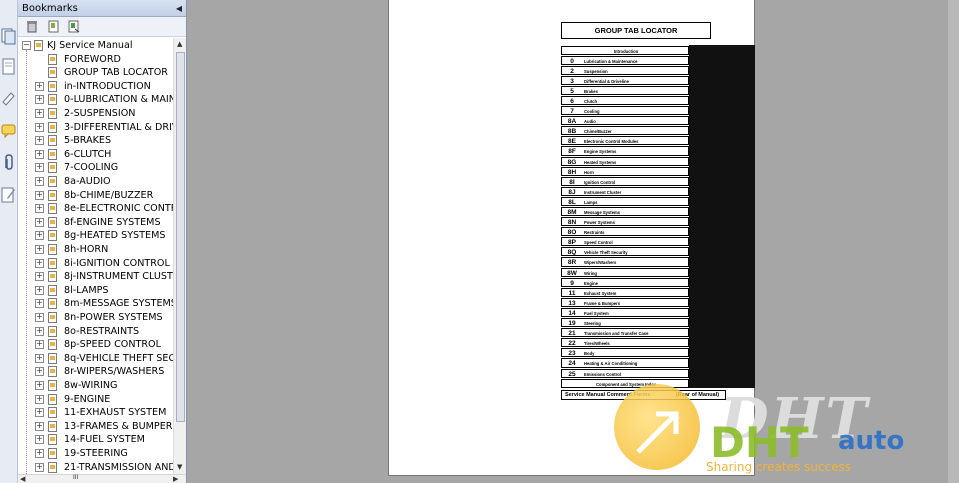 Image resolution: width=959 pixels, height=483 pixels. Describe the element at coordinates (658, 332) in the screenshot. I see `group-tab-row: 21 Transmission and Transfer Case` at that location.